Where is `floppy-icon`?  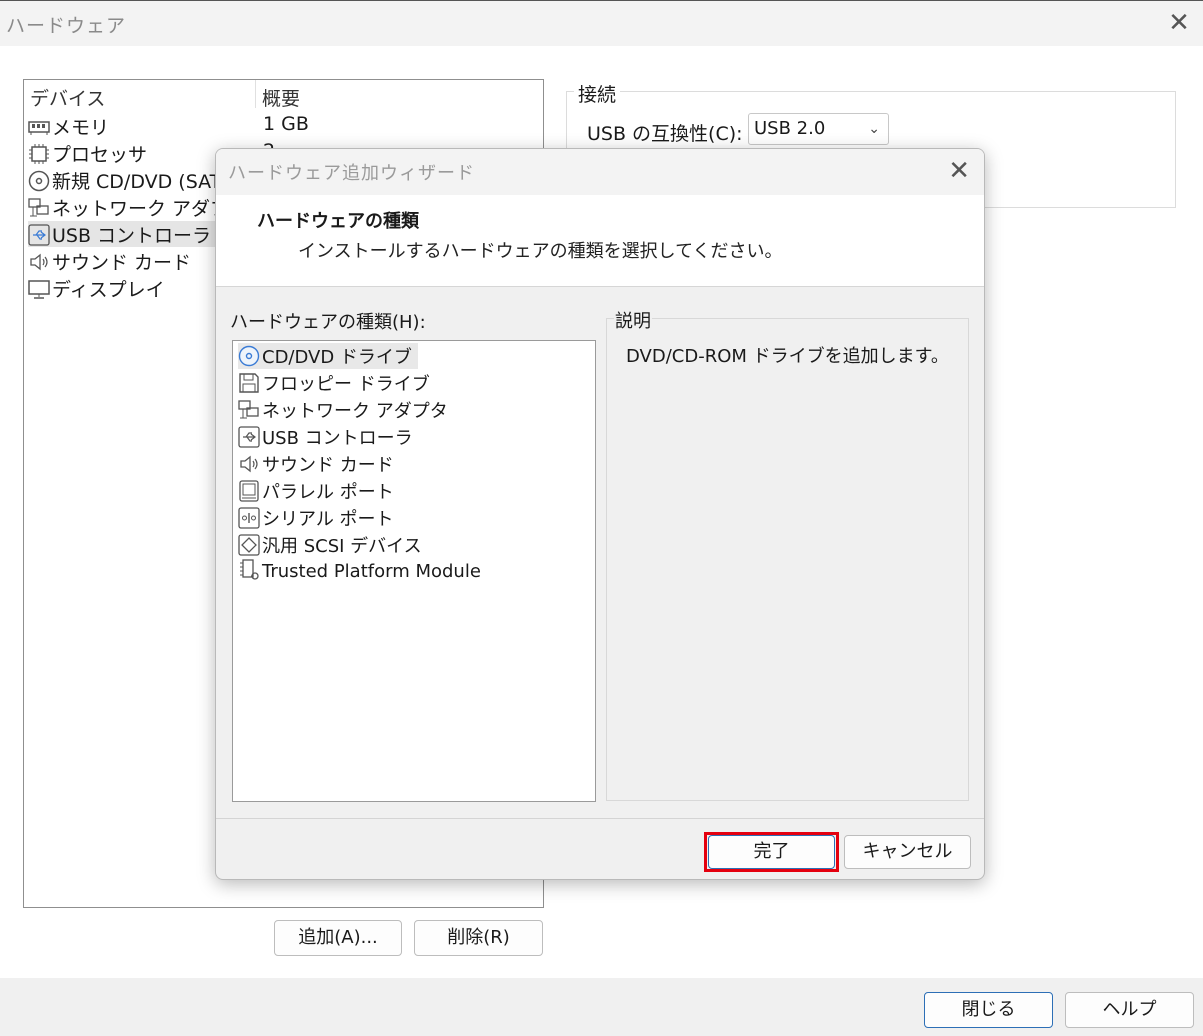
floppy-icon is located at coordinates (249, 383).